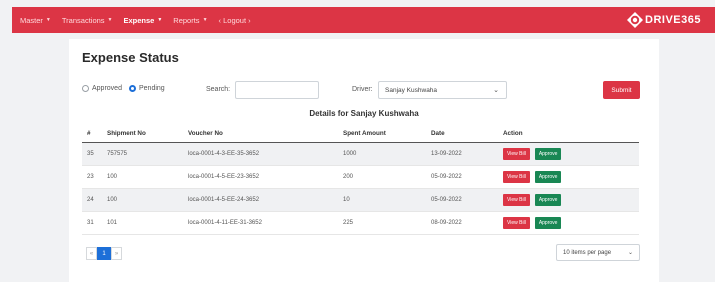  Describe the element at coordinates (387, 154) in the screenshot. I see `cell-amount: 1000` at that location.